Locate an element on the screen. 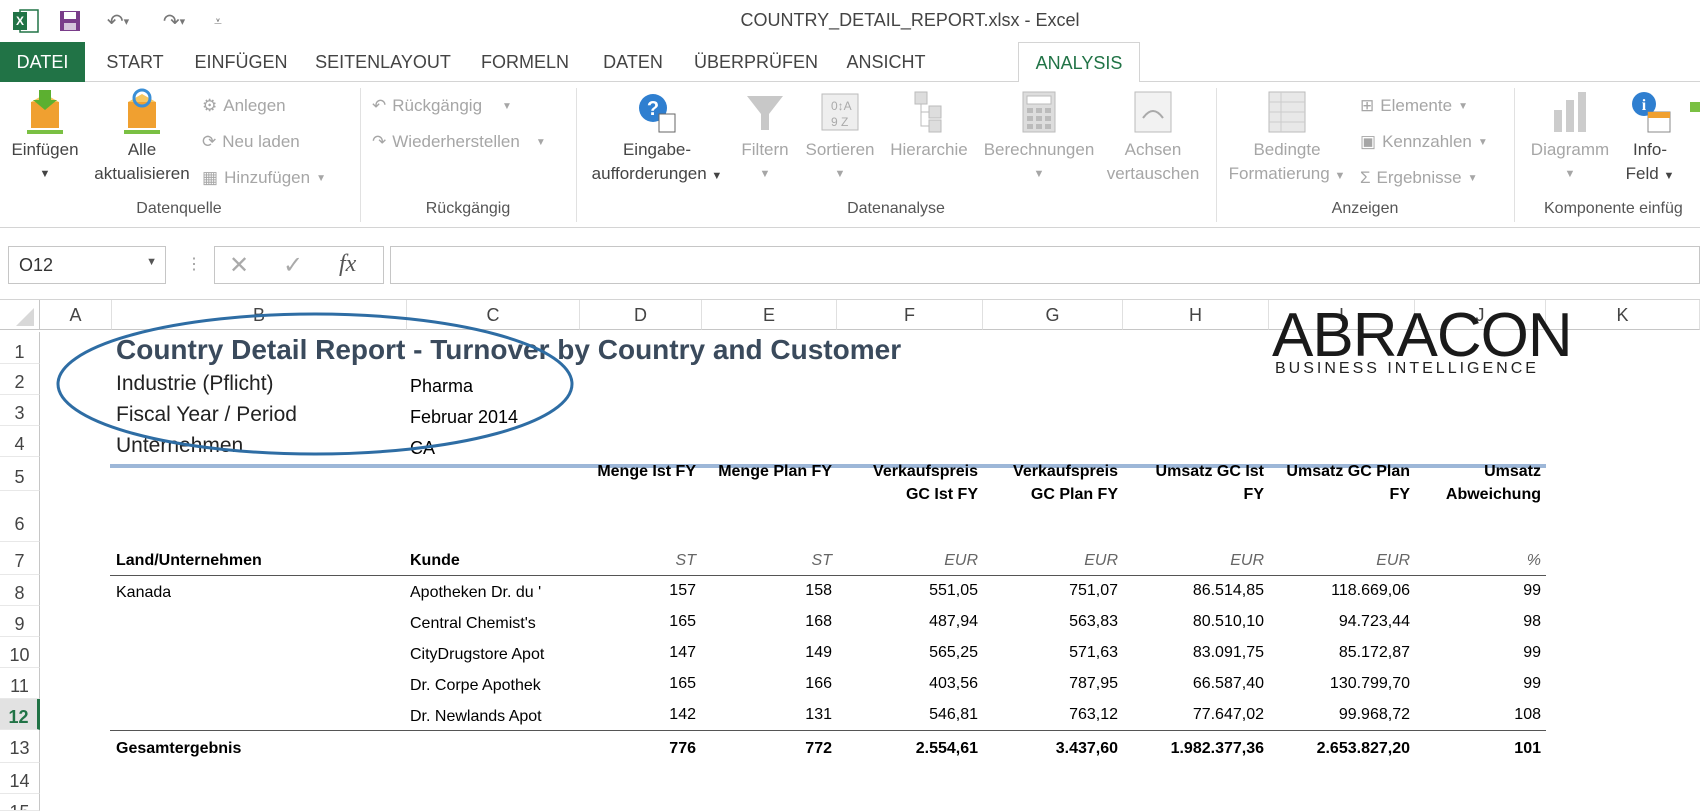 This screenshot has height=811, width=1700. col-header-vk-plan: Verkaufspreis GC Plan FY is located at coordinates (1050, 483).